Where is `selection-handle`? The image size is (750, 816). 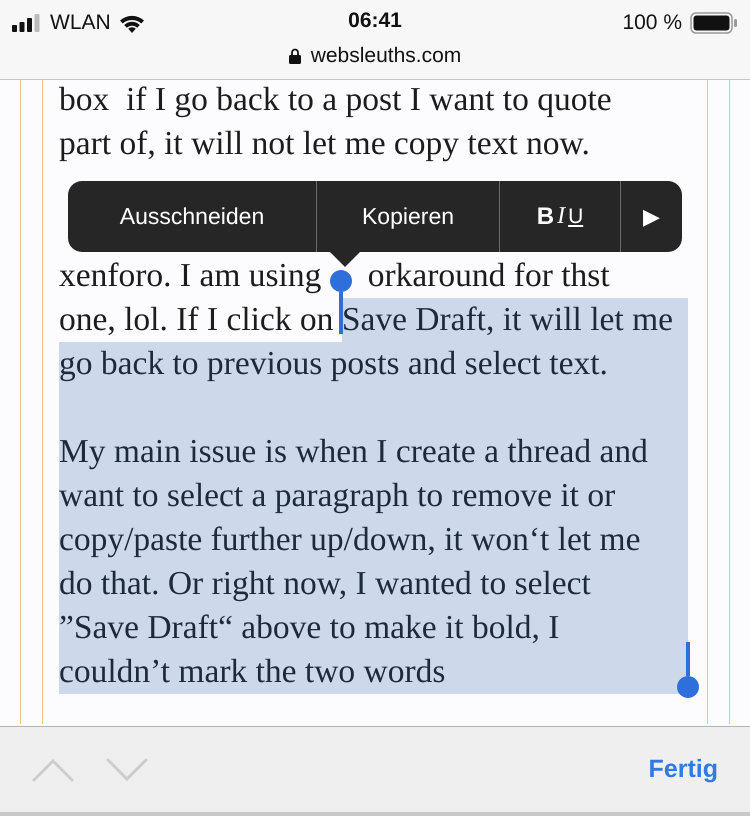 selection-handle is located at coordinates (688, 670).